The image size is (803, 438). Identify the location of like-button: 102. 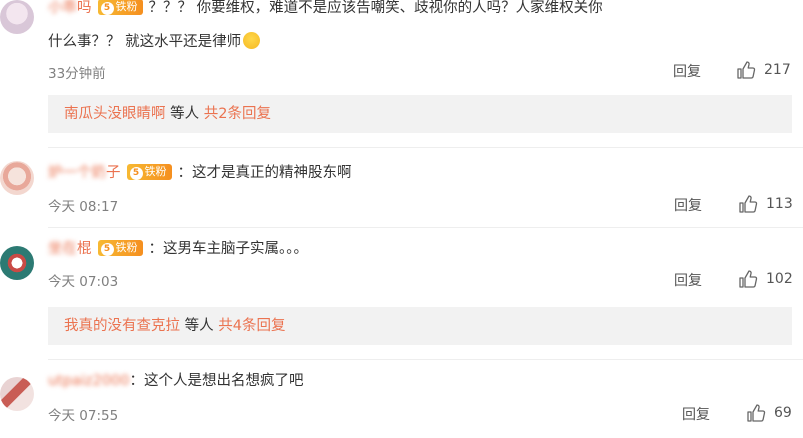
(765, 279).